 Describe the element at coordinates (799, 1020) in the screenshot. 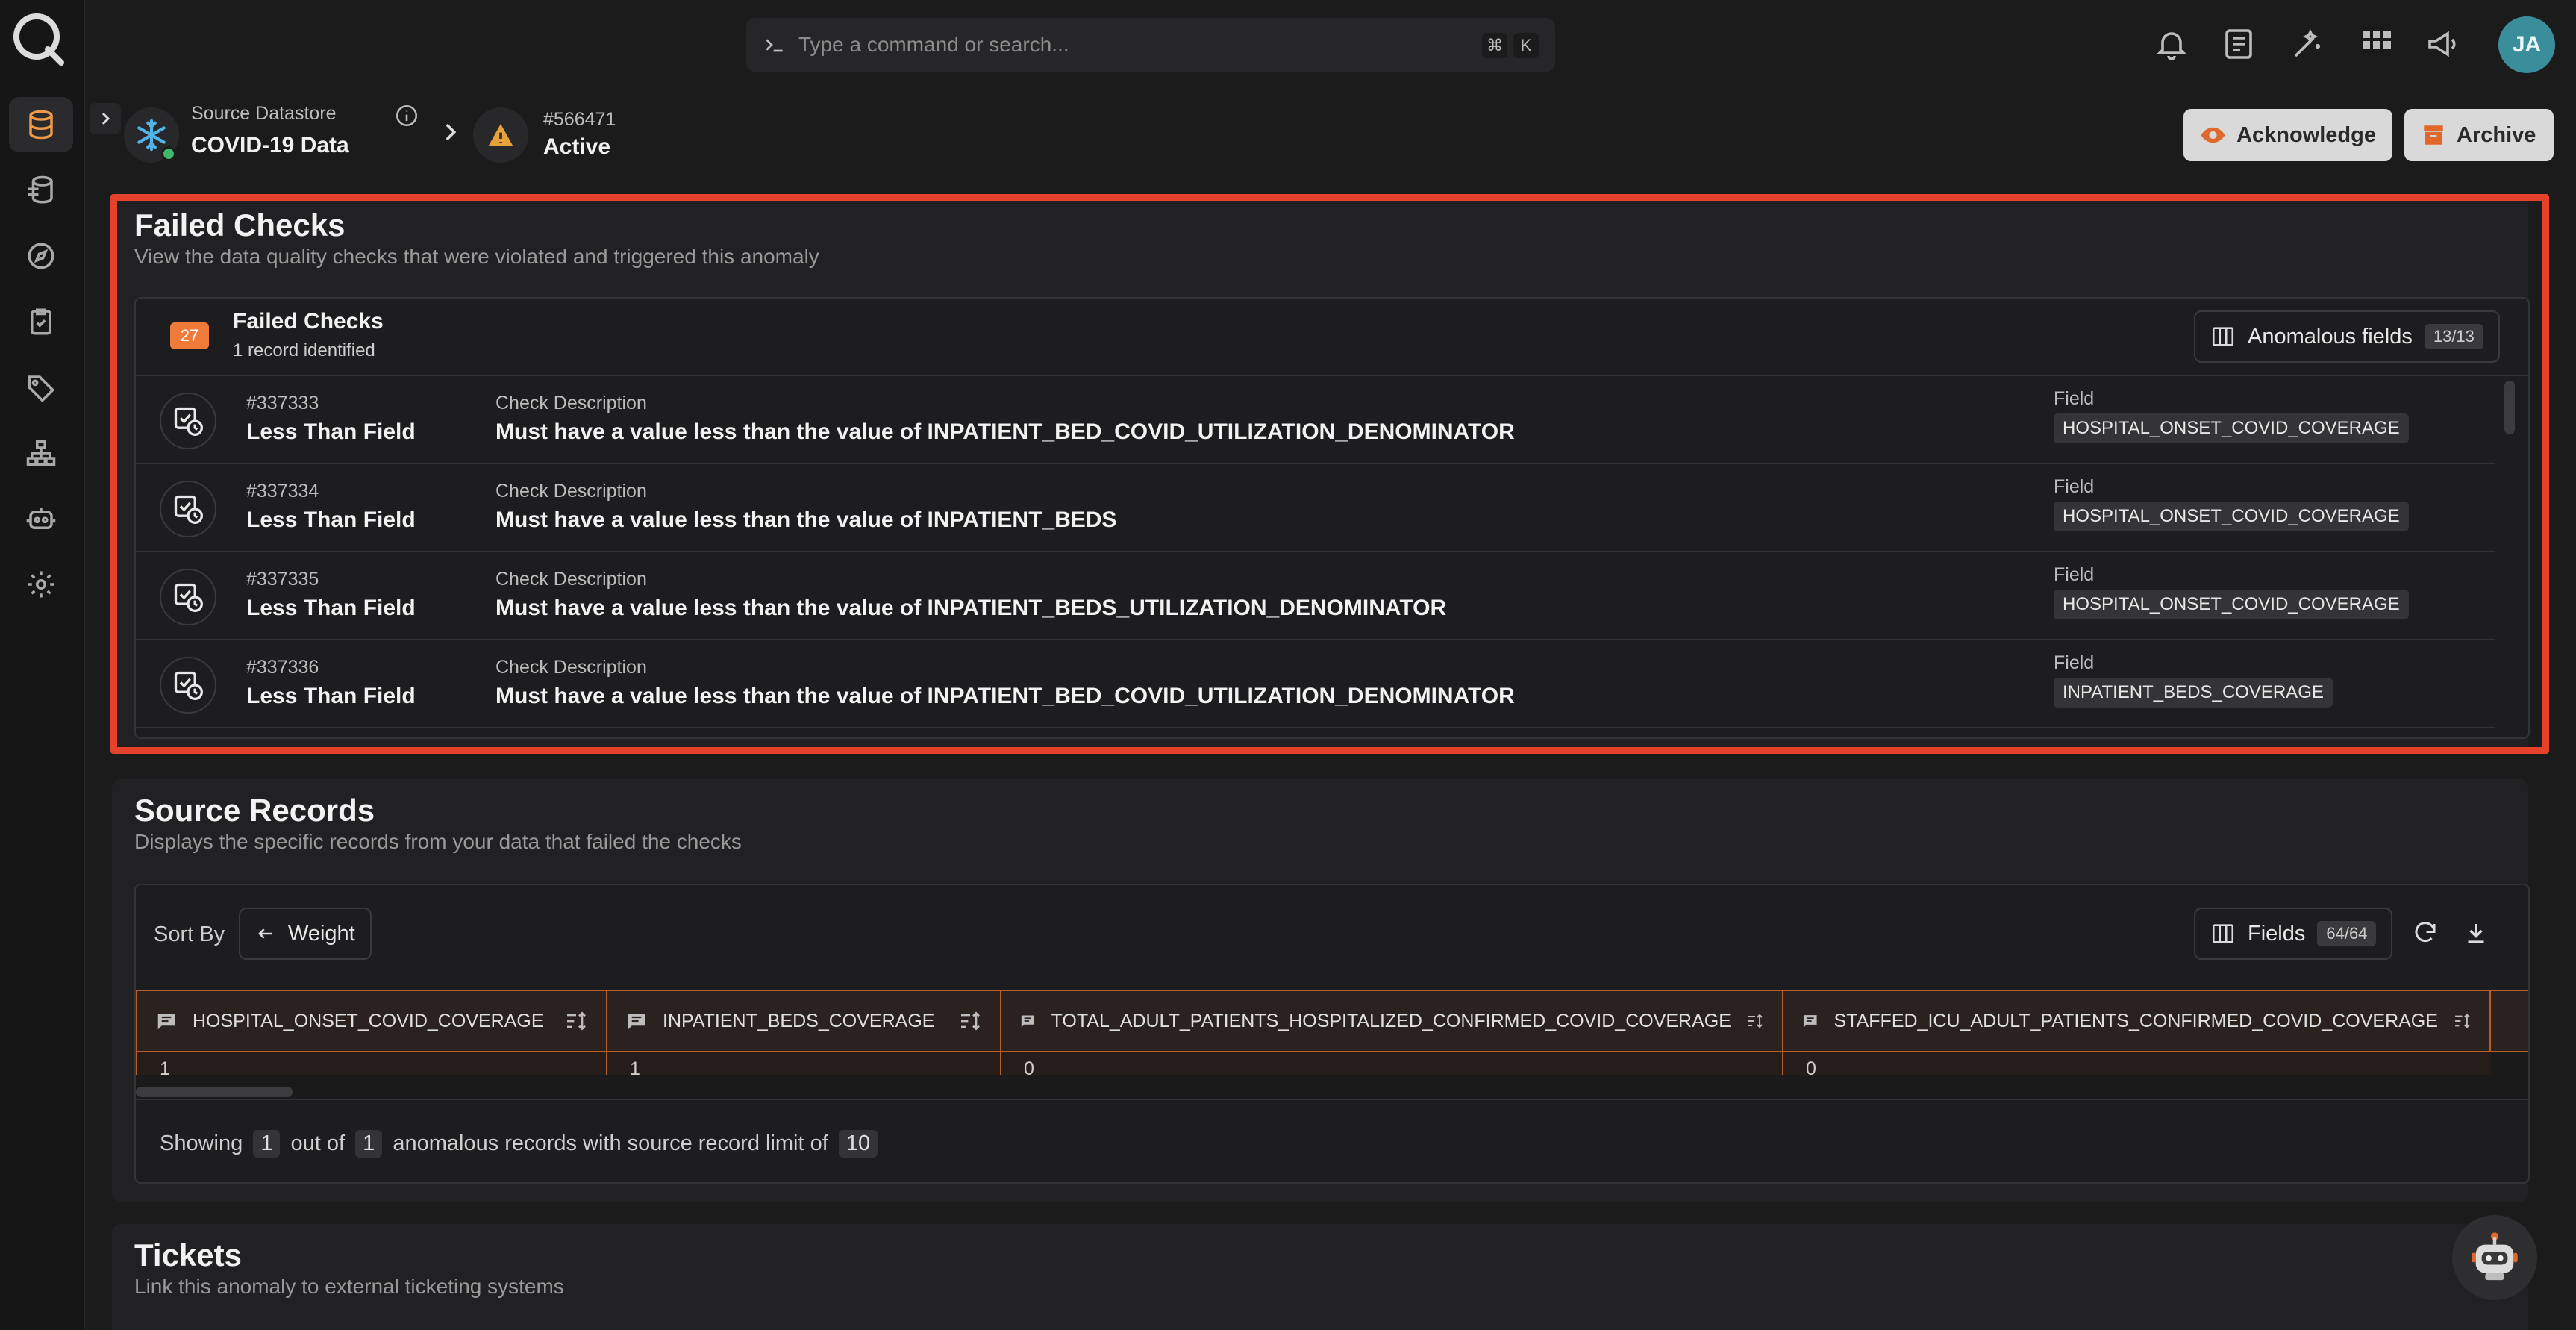

I see `column-name: INPATIENT_BEDS_COVERAGE` at that location.